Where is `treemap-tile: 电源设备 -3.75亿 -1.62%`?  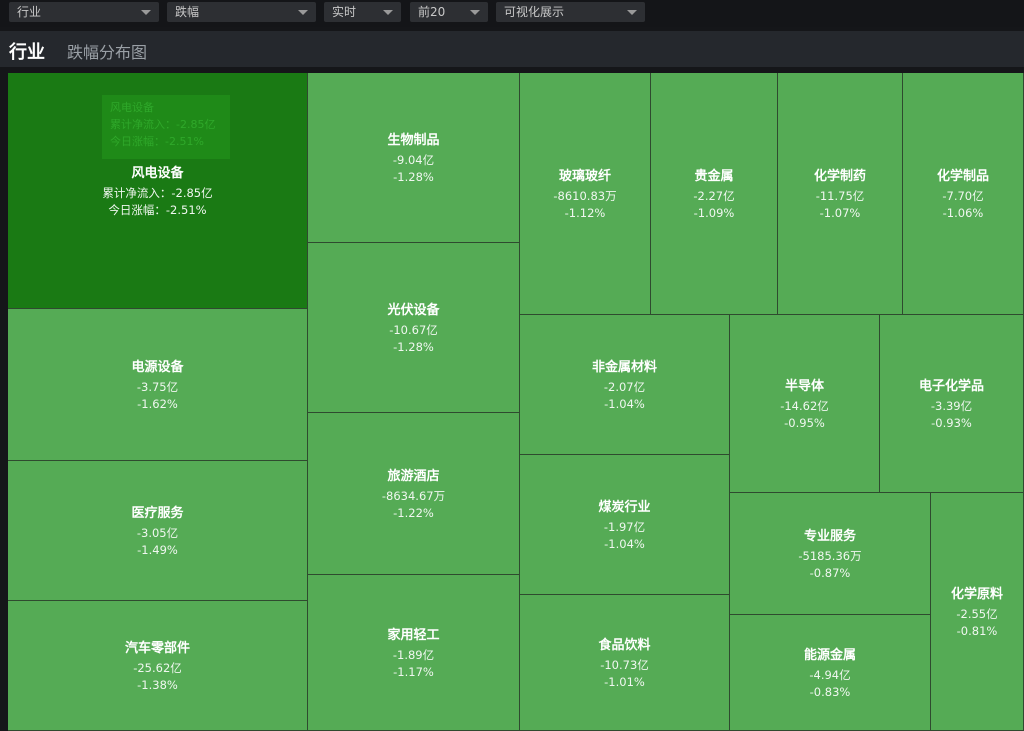
treemap-tile: 电源设备 -3.75亿 -1.62% is located at coordinates (158, 385).